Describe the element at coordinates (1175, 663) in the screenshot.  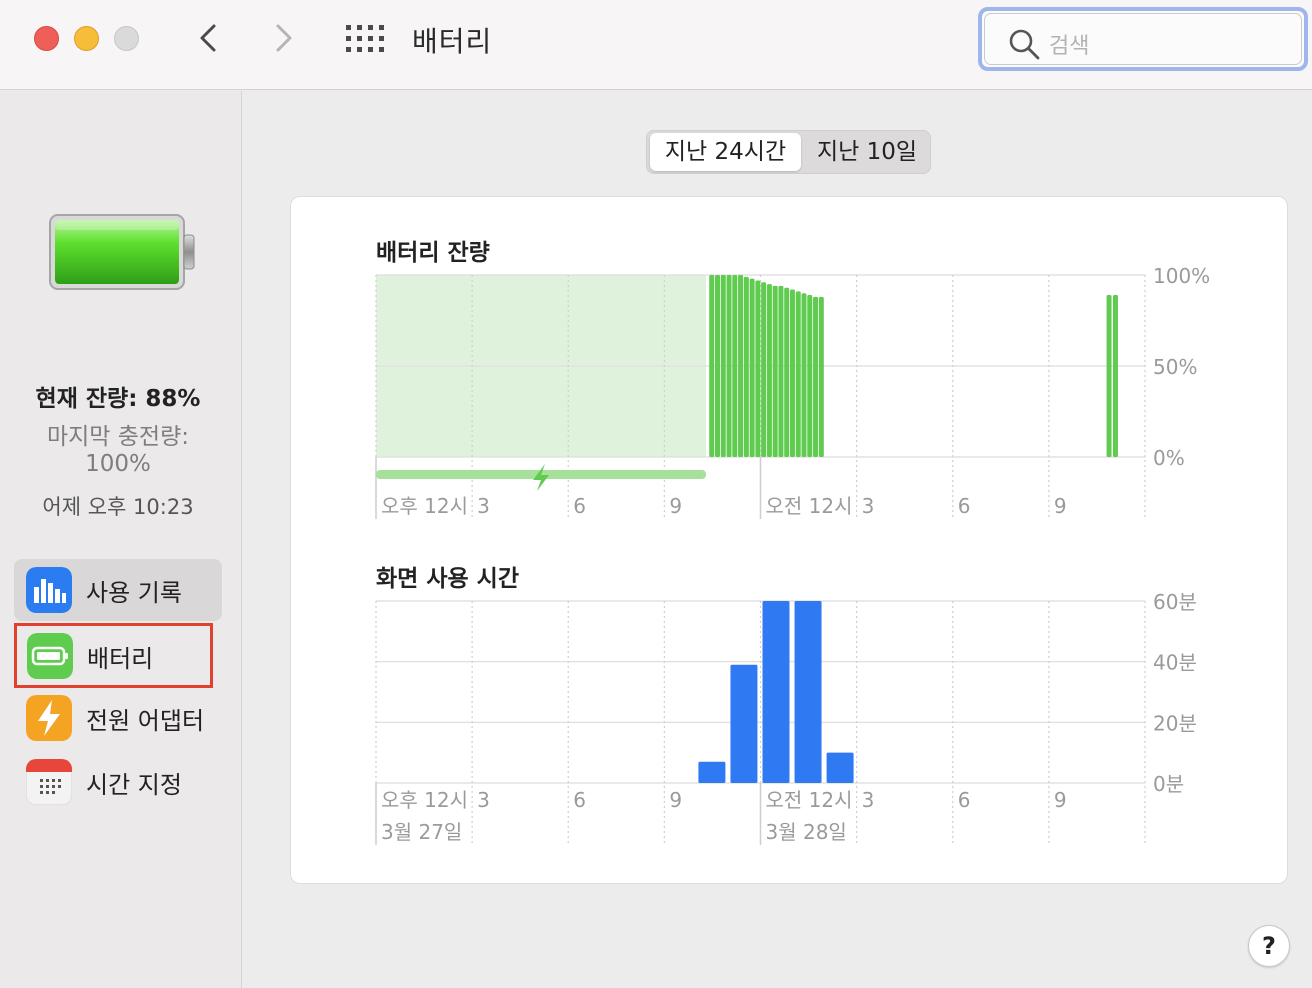
I see `y-tick-label: 40분` at that location.